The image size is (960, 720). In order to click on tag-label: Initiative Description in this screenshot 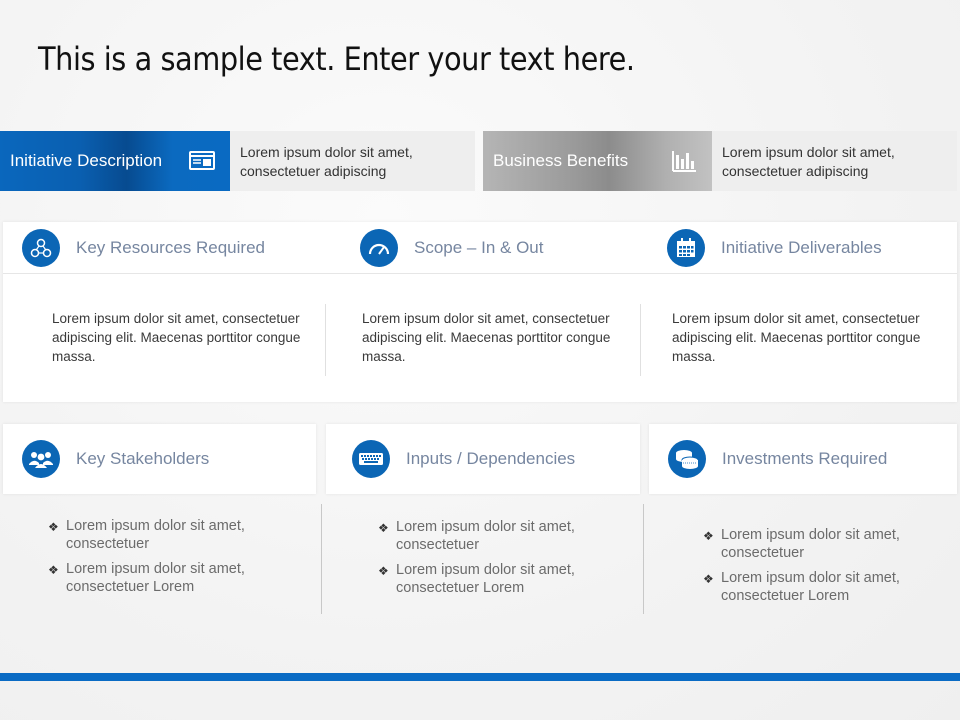, I will do `click(86, 160)`.